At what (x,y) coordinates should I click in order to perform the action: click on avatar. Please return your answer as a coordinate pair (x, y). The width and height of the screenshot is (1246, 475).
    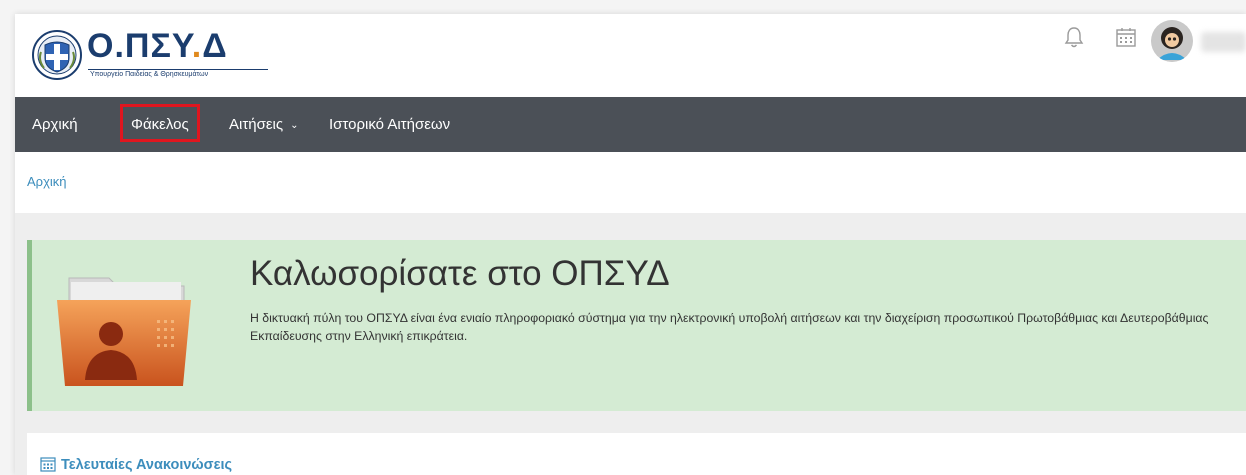
    Looking at the image, I should click on (1172, 41).